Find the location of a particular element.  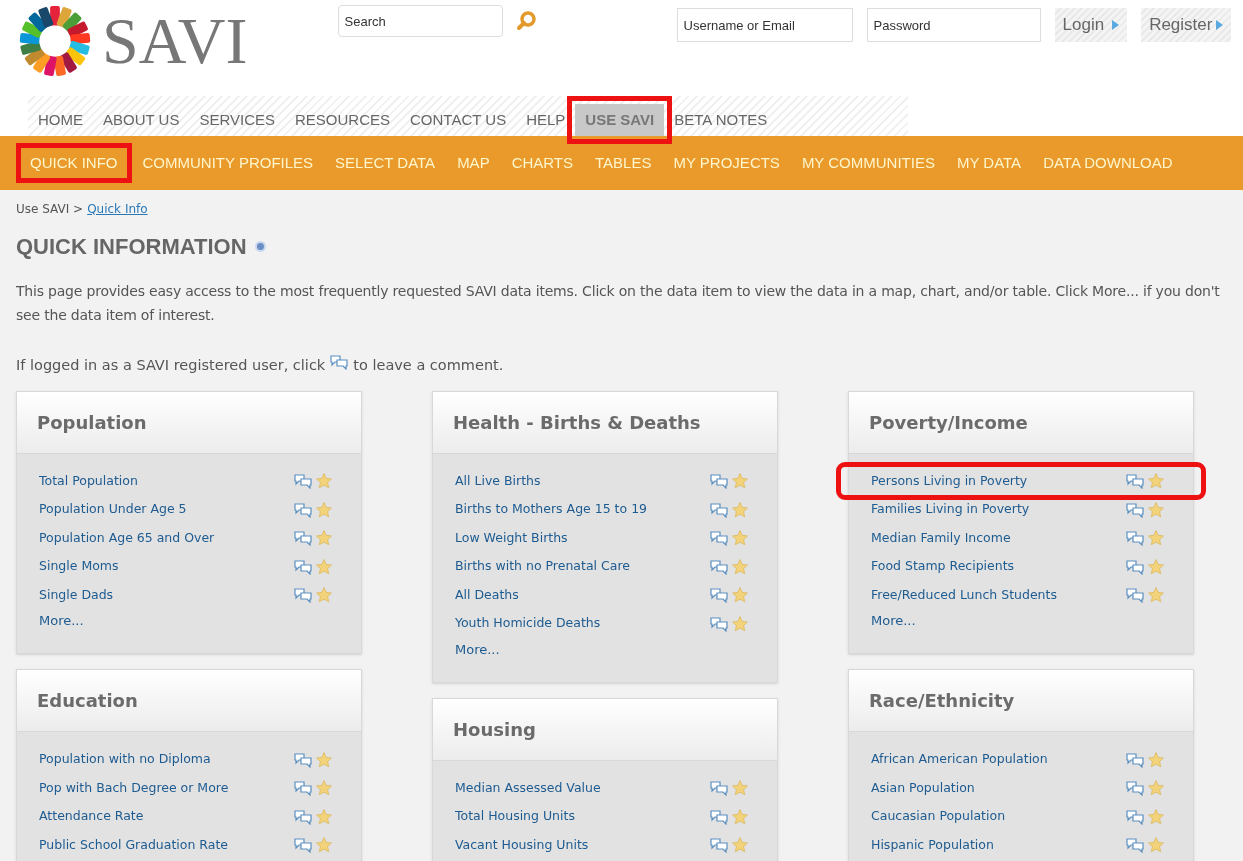

login-button: Login is located at coordinates (1091, 25).